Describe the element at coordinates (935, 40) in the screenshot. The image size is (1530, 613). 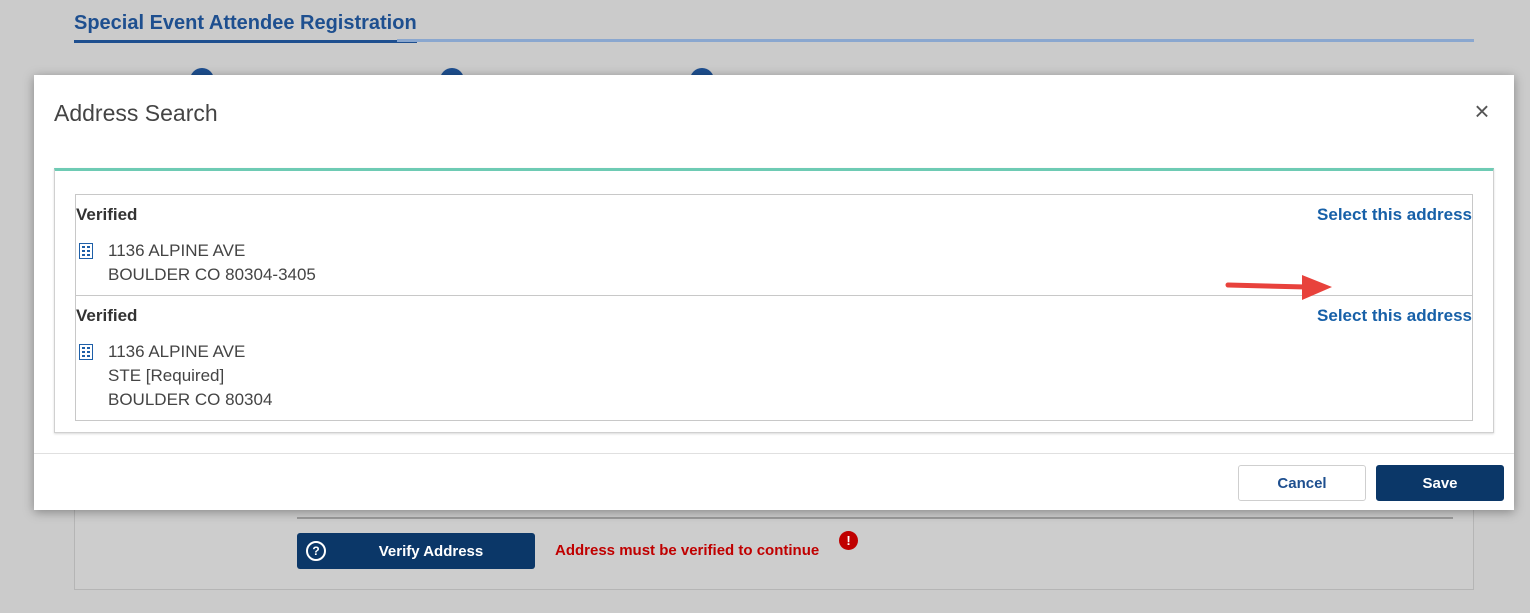
I see `title-underline` at that location.